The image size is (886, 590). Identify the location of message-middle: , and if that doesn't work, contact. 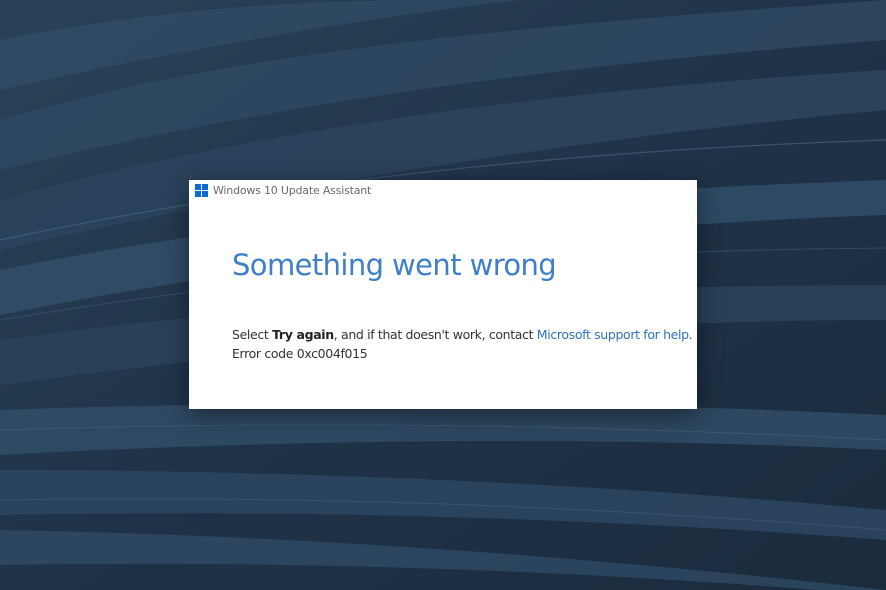
(435, 334).